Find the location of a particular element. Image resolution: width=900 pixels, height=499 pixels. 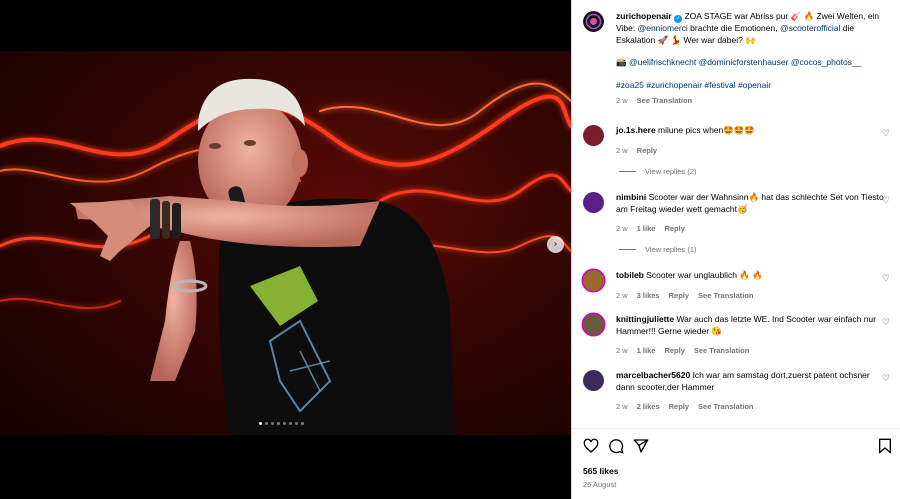

mention-link: @scooterofficial is located at coordinates (810, 28).